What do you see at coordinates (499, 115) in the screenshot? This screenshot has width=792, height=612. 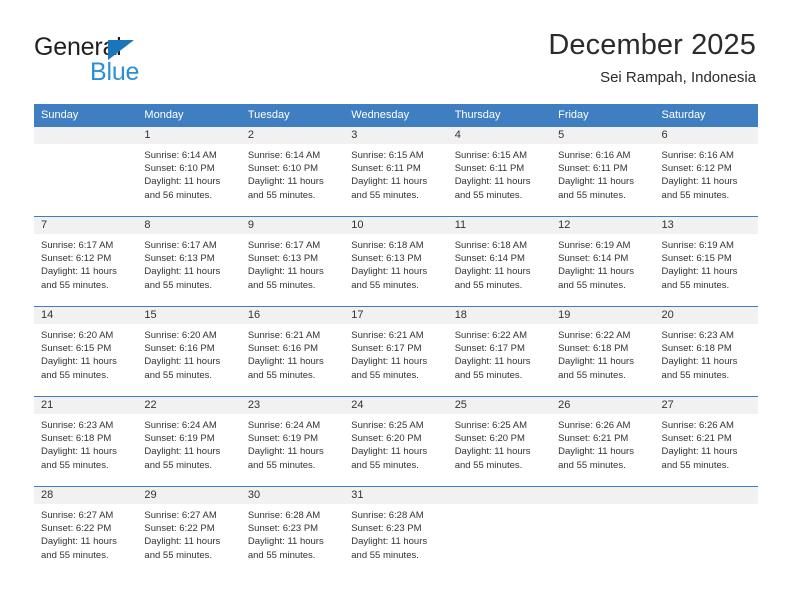 I see `weekday-header-thursday: Thursday` at bounding box center [499, 115].